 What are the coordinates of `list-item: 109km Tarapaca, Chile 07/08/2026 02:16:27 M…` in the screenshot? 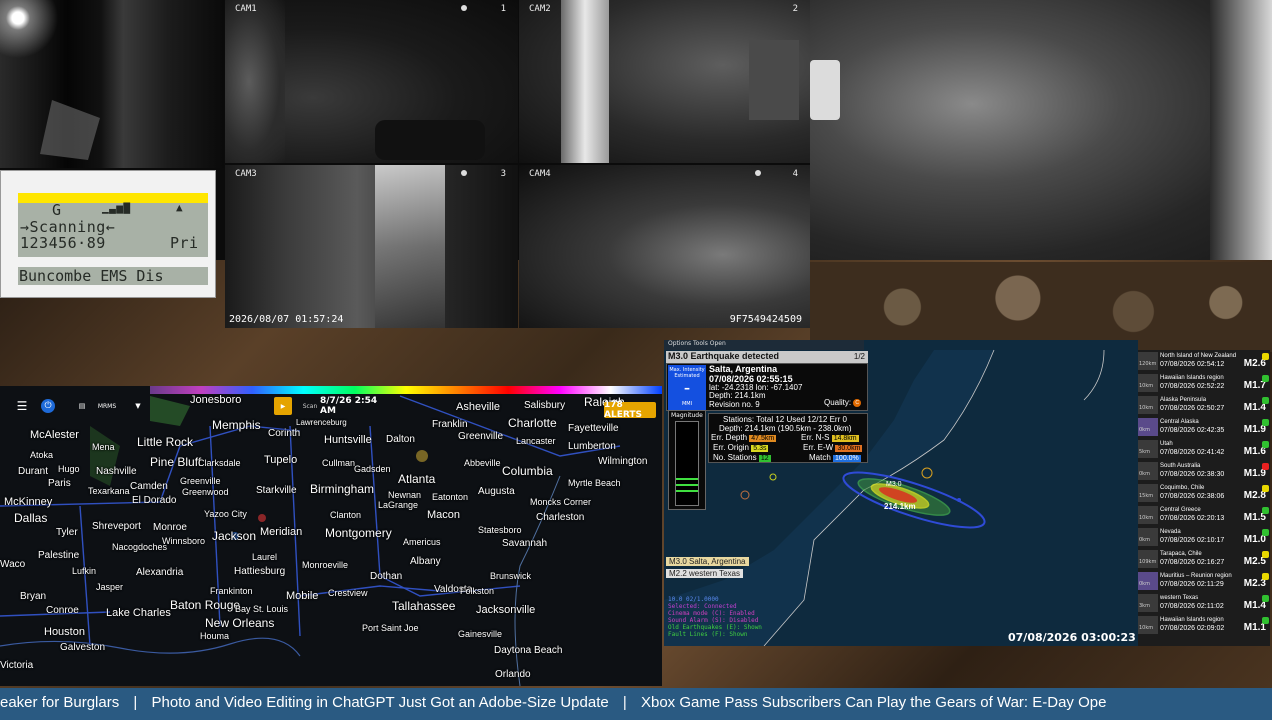 It's located at (1204, 559).